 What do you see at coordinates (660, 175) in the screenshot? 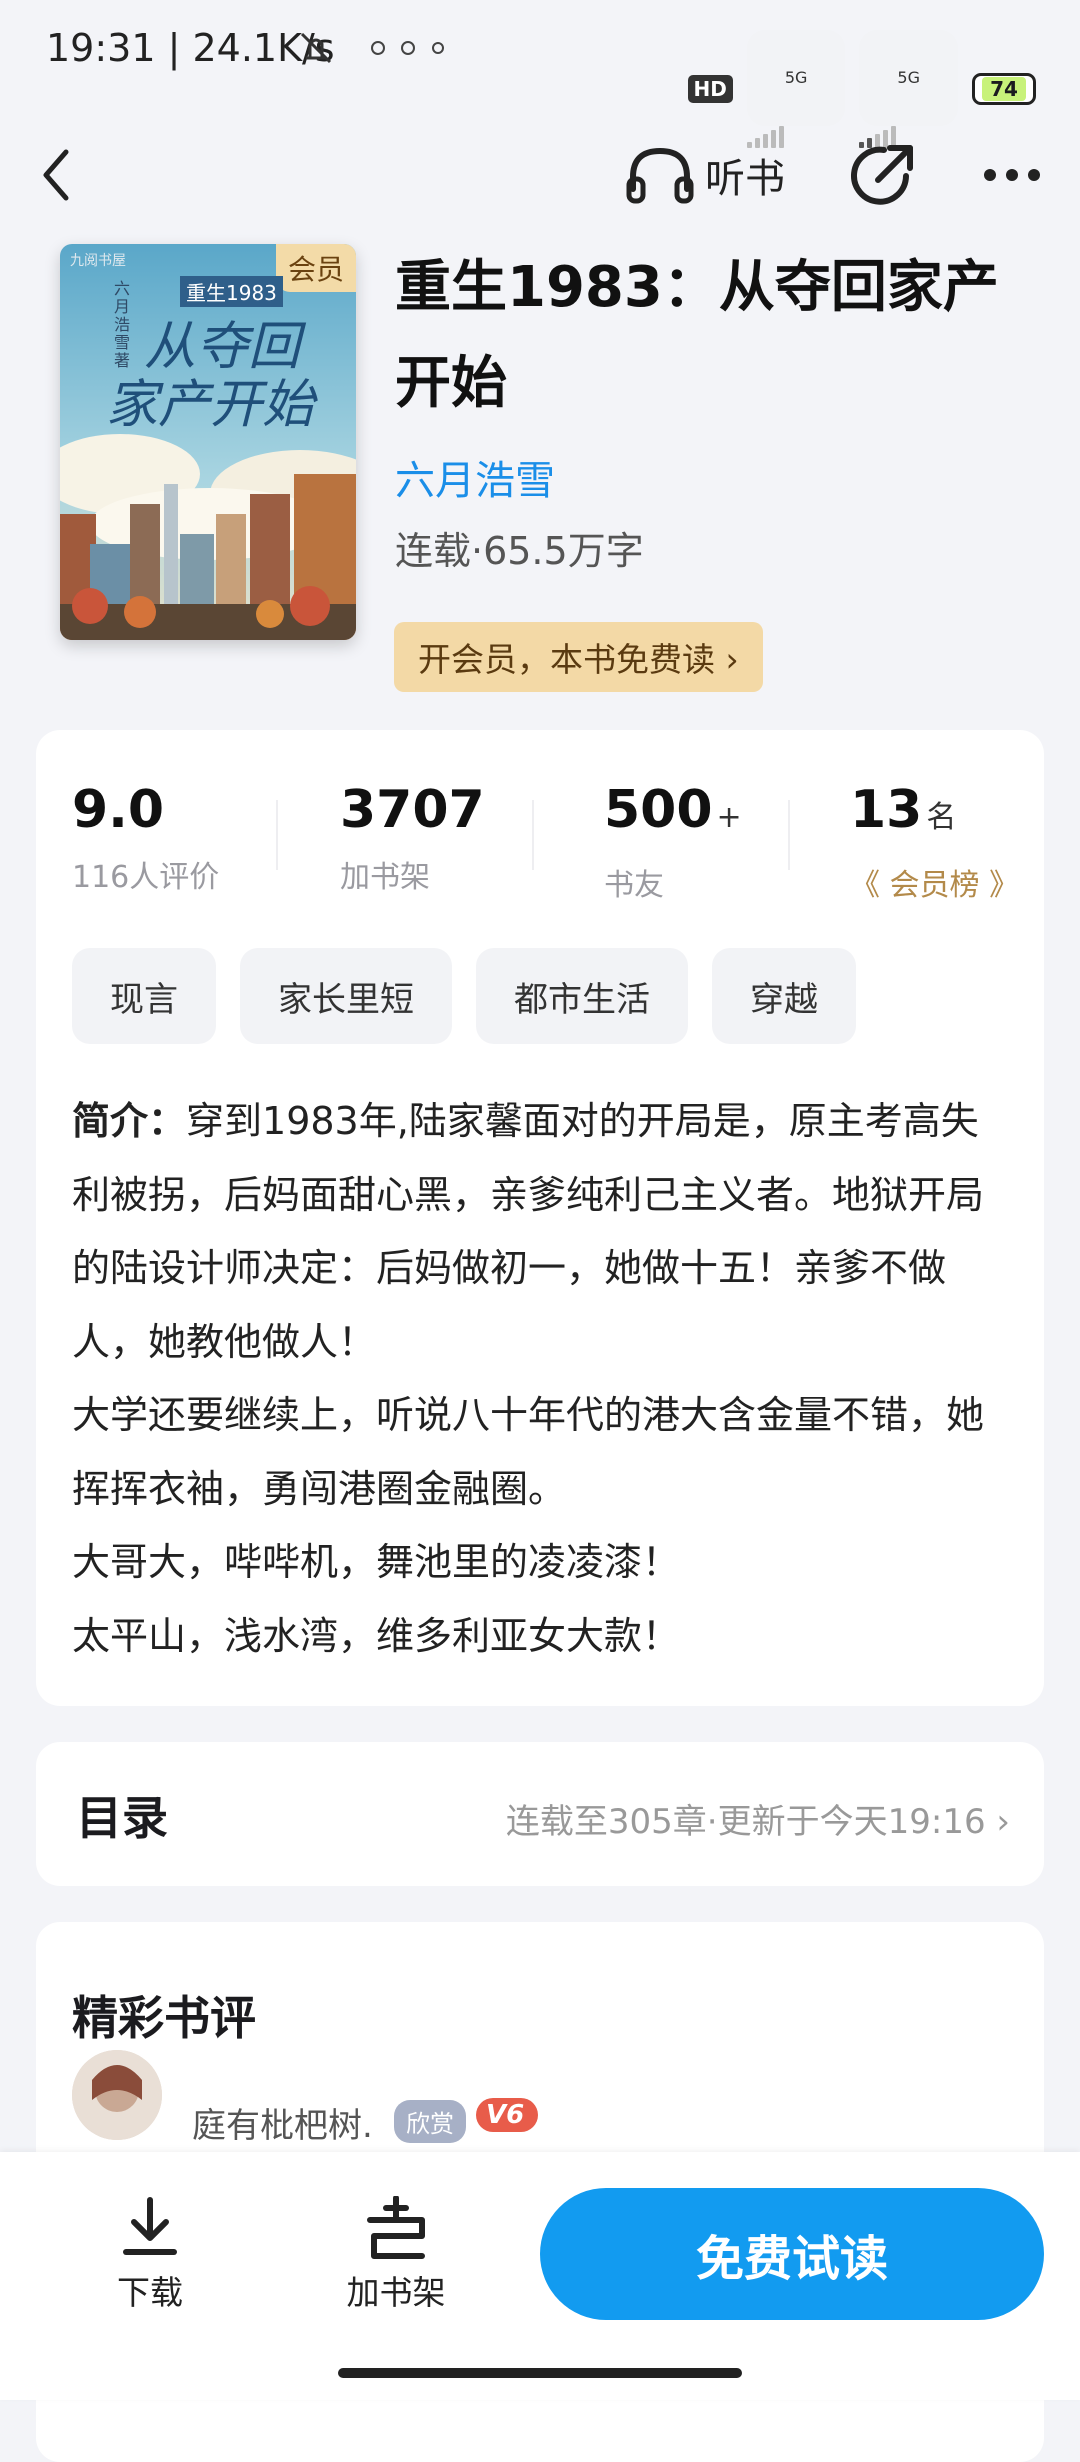
I see `headphones-icon` at bounding box center [660, 175].